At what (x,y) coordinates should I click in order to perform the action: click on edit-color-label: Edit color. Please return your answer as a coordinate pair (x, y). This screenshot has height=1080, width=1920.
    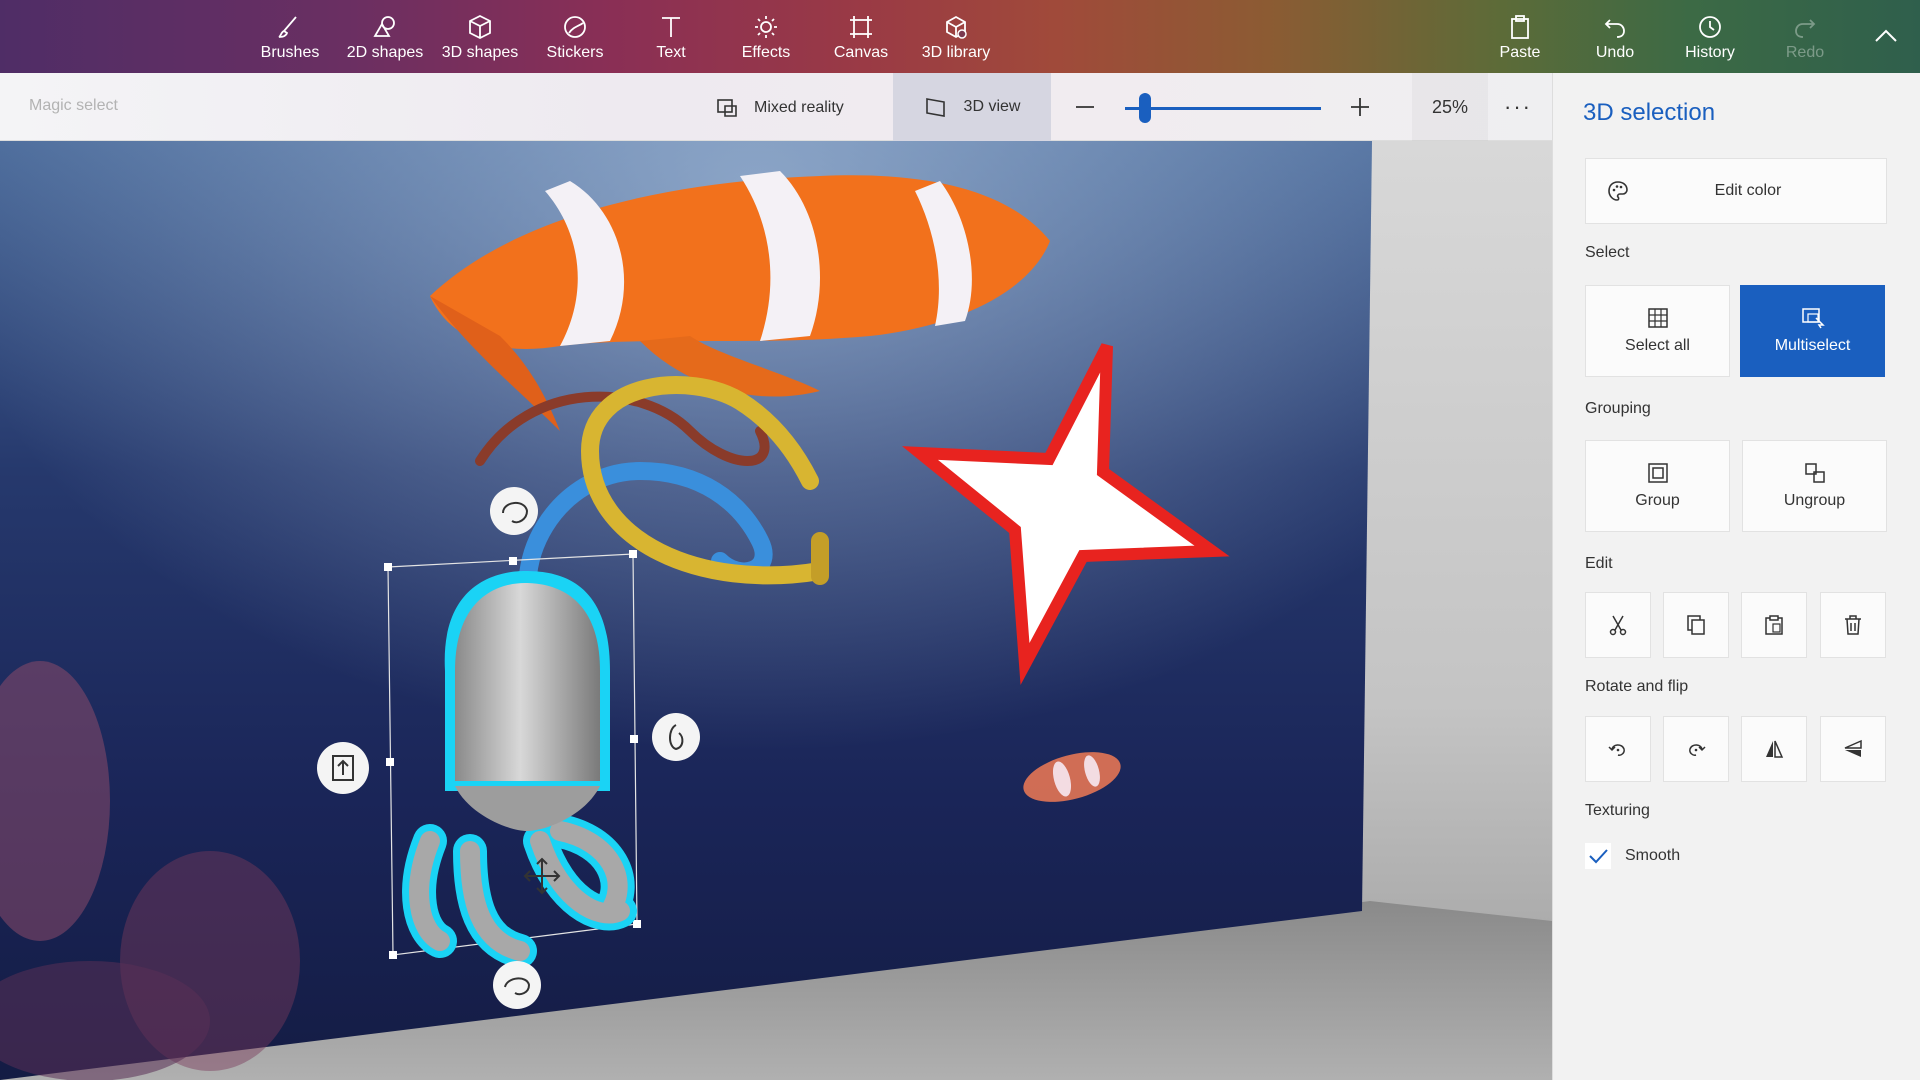
    Looking at the image, I should click on (1748, 190).